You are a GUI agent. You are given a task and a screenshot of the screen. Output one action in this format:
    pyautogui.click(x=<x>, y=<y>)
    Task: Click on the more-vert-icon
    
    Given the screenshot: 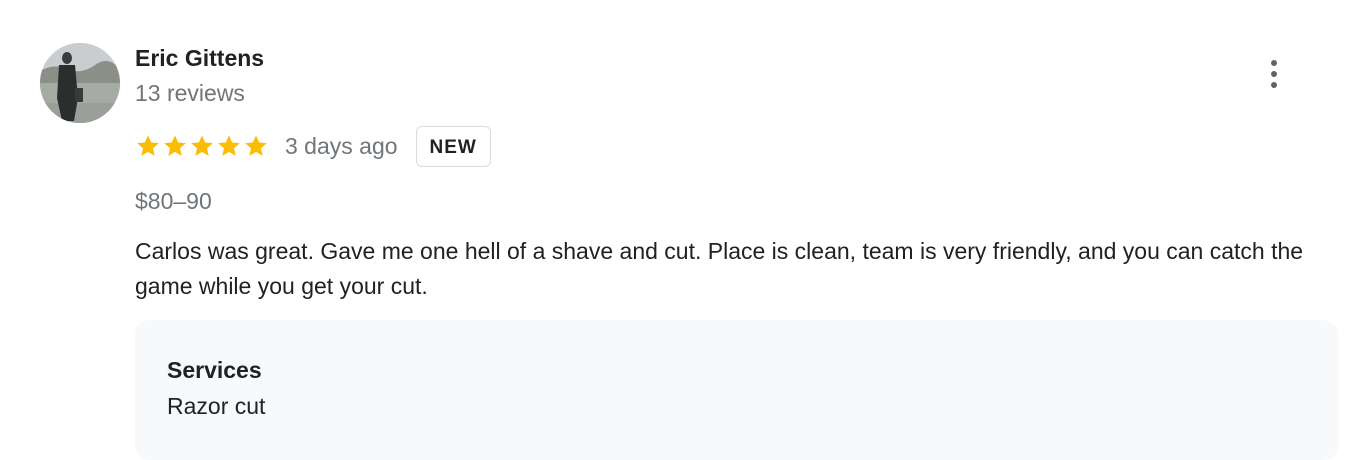 What is the action you would take?
    pyautogui.click(x=1274, y=63)
    